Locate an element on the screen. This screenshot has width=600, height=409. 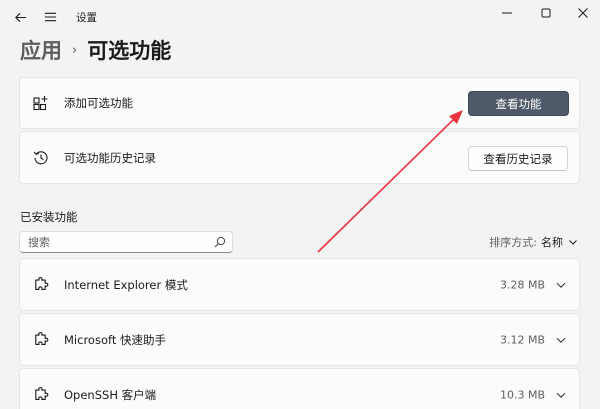
search-icon is located at coordinates (220, 242).